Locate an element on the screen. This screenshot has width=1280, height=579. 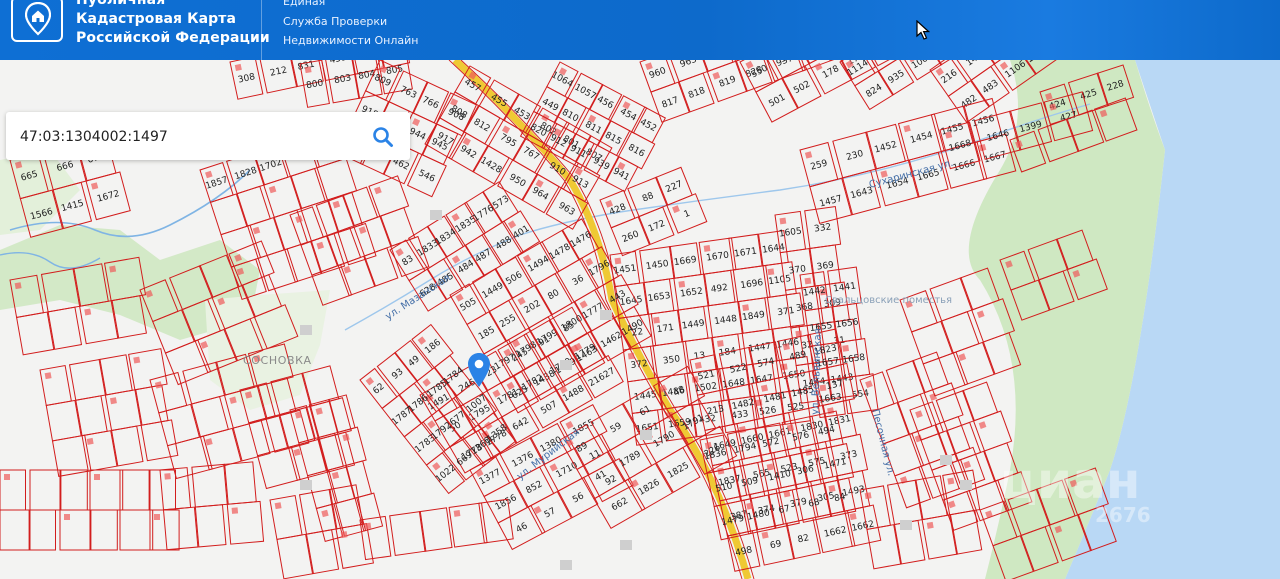
header-divider is located at coordinates (261, 30).